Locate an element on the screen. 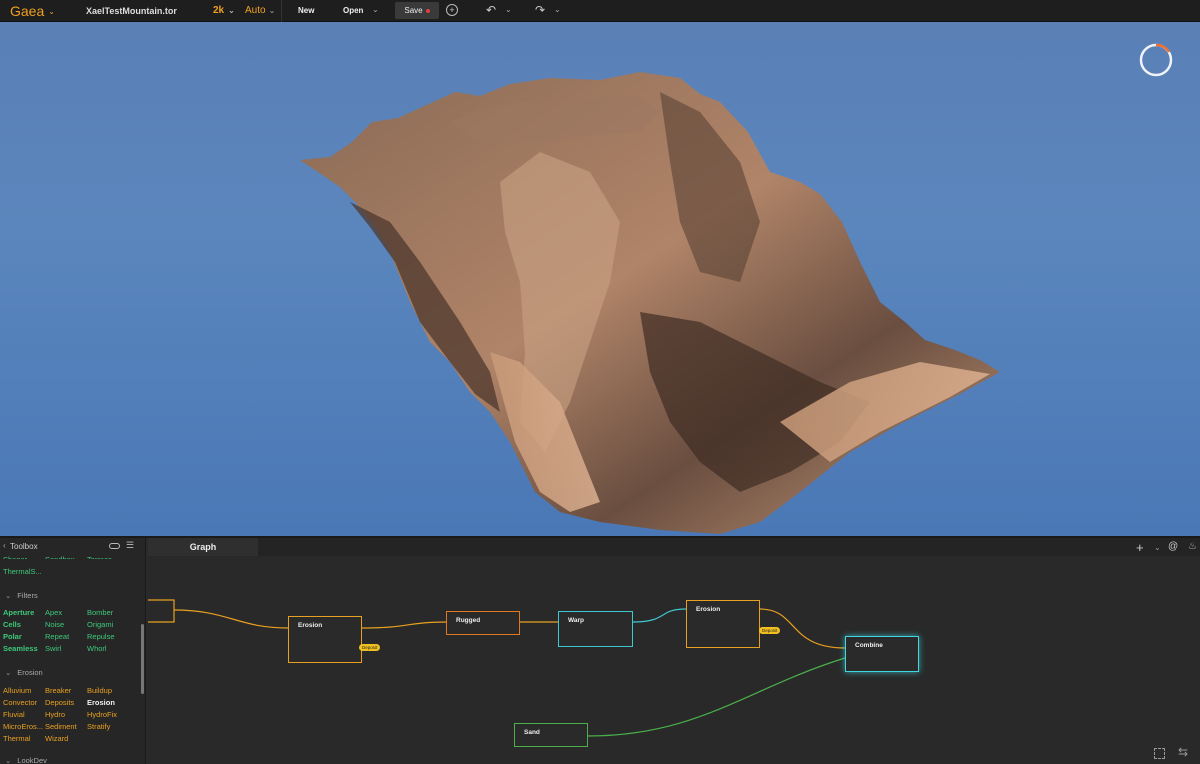 The width and height of the screenshot is (1200, 764). toolbox-header: ‹ Toolbox ☰ is located at coordinates (73, 546).